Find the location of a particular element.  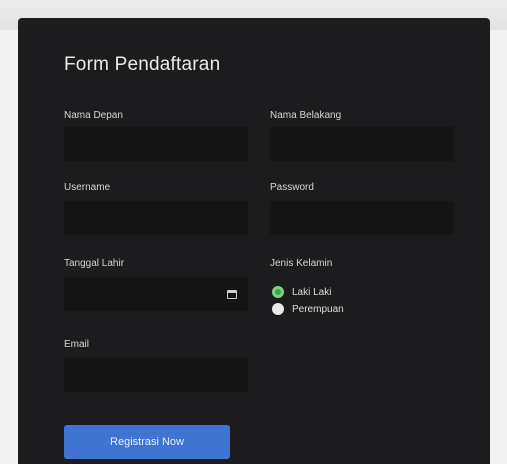

calendar-icon is located at coordinates (232, 294).